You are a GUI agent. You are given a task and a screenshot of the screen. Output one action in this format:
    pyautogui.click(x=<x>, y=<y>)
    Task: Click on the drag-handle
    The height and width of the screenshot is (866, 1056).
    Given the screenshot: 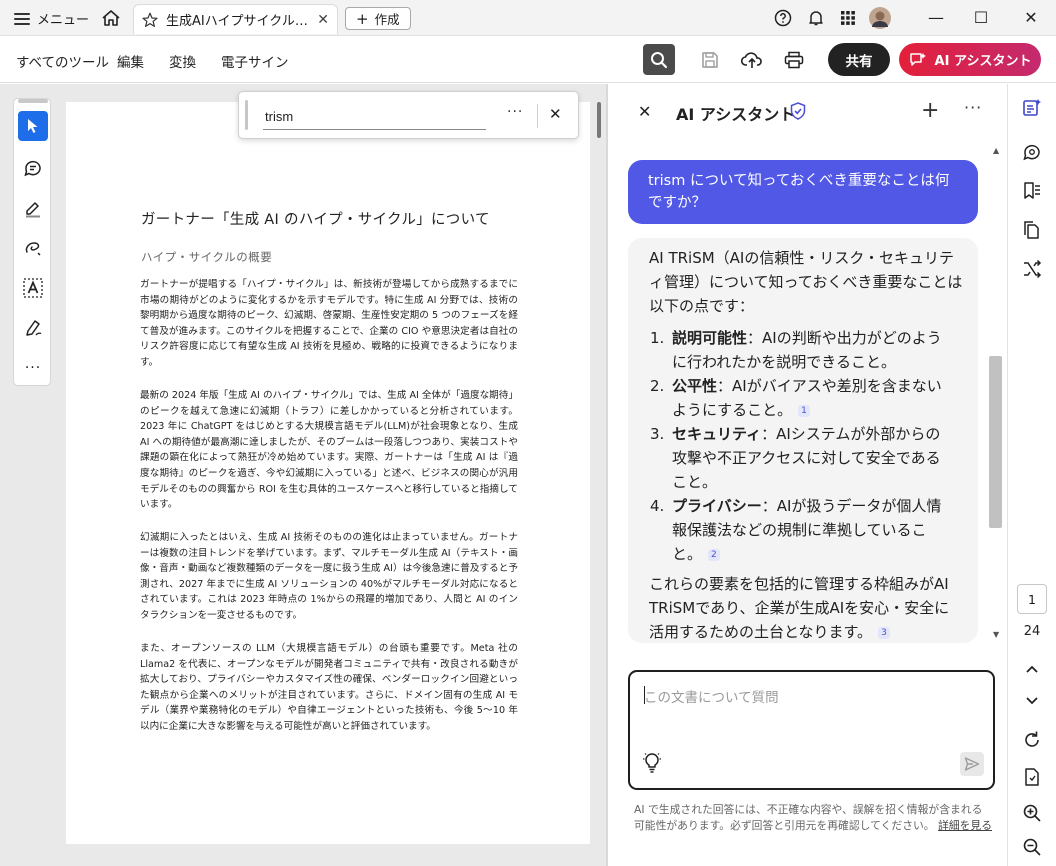 What is the action you would take?
    pyautogui.click(x=33, y=101)
    